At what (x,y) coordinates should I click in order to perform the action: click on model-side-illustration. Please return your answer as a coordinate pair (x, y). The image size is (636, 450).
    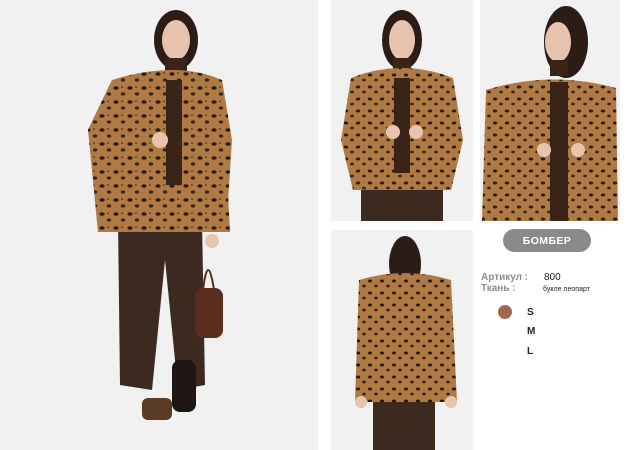
    Looking at the image, I should click on (550, 110).